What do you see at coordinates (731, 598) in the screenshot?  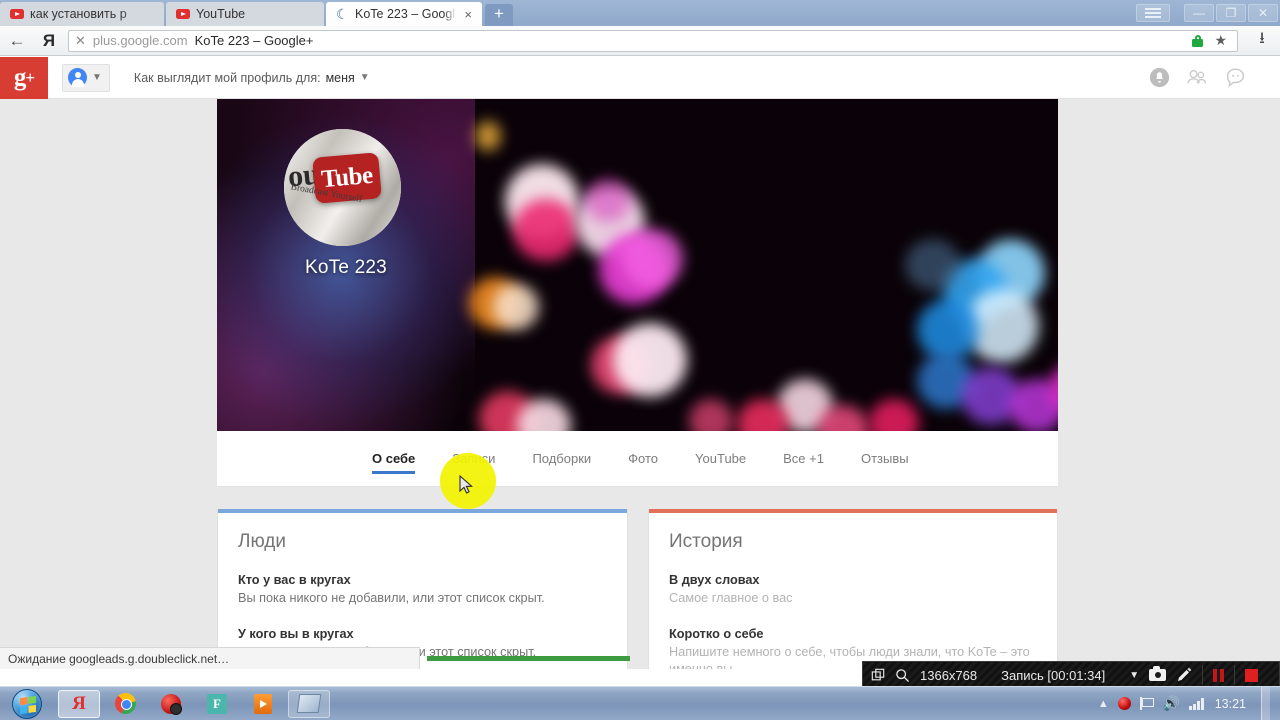 I see `block-text: Самое главное о вас` at bounding box center [731, 598].